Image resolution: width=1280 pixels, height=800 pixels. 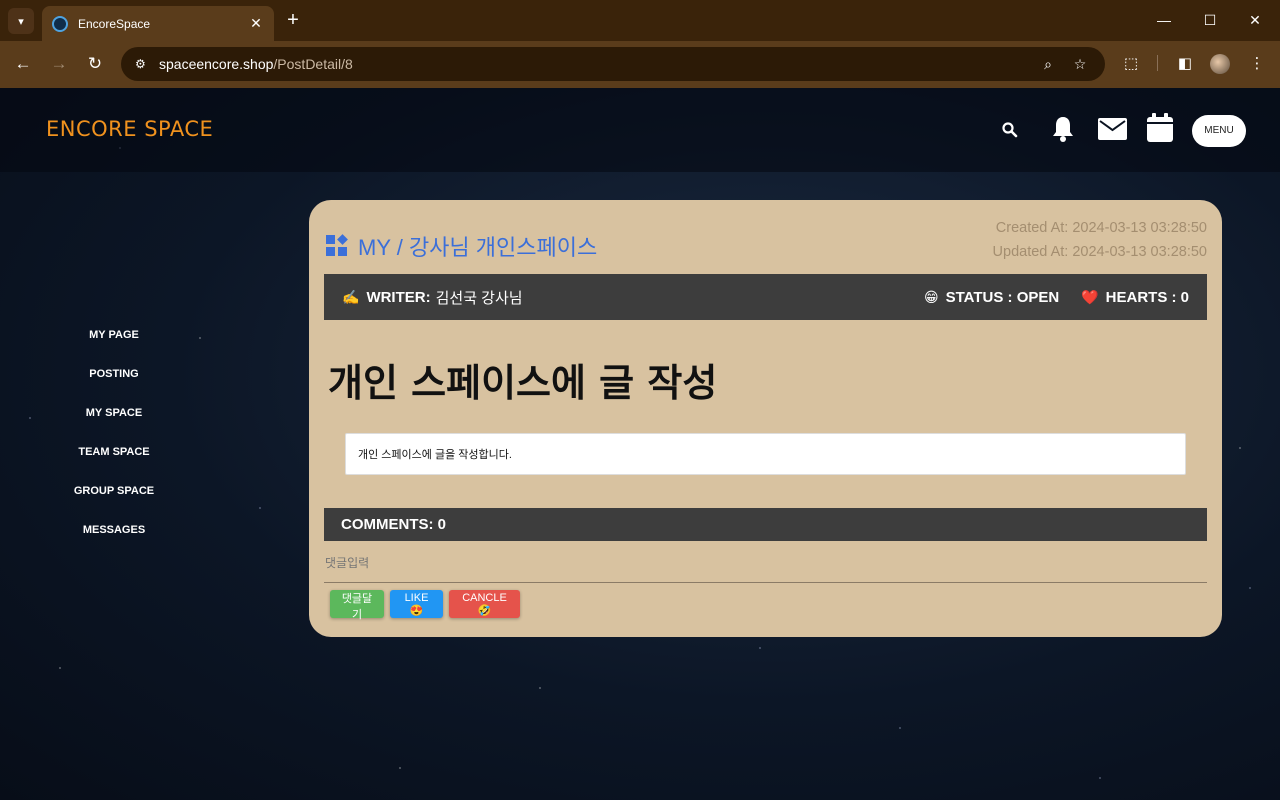 I want to click on maximize-icon: ☐, so click(x=1210, y=20).